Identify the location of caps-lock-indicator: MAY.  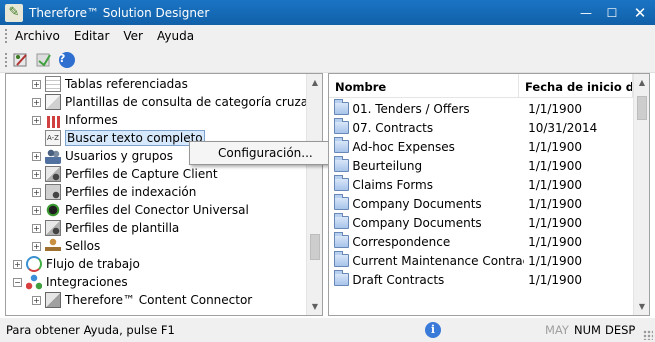
(557, 330).